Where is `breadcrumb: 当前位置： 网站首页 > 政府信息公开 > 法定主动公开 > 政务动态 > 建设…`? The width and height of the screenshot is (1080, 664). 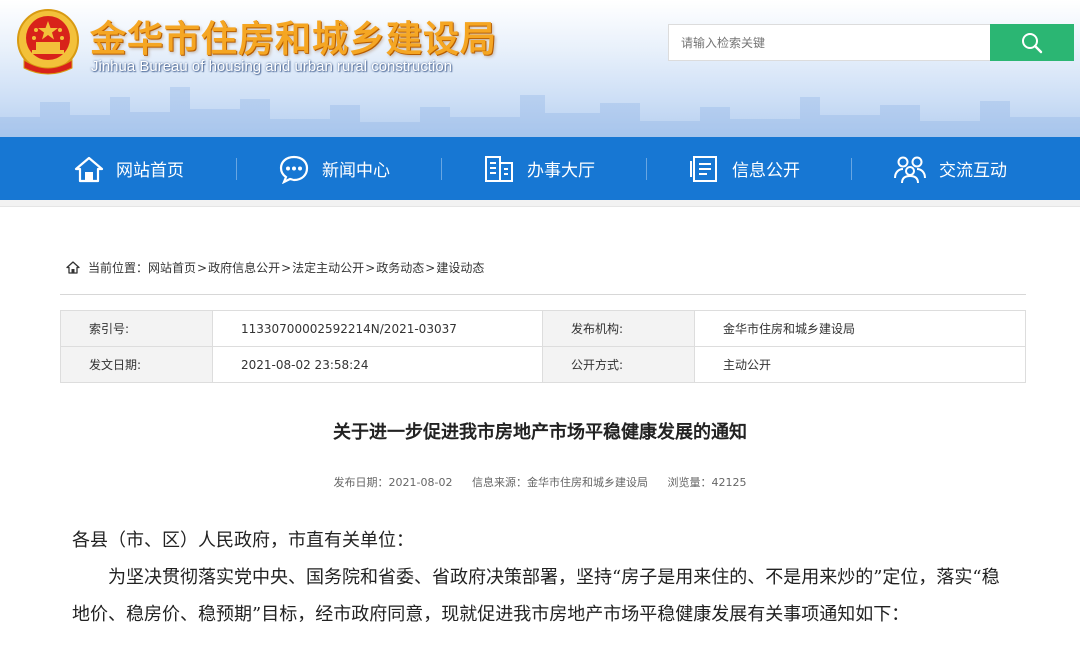
breadcrumb: 当前位置： 网站首页 > 政府信息公开 > 法定主动公开 > 政务动态 > 建设… is located at coordinates (275, 267).